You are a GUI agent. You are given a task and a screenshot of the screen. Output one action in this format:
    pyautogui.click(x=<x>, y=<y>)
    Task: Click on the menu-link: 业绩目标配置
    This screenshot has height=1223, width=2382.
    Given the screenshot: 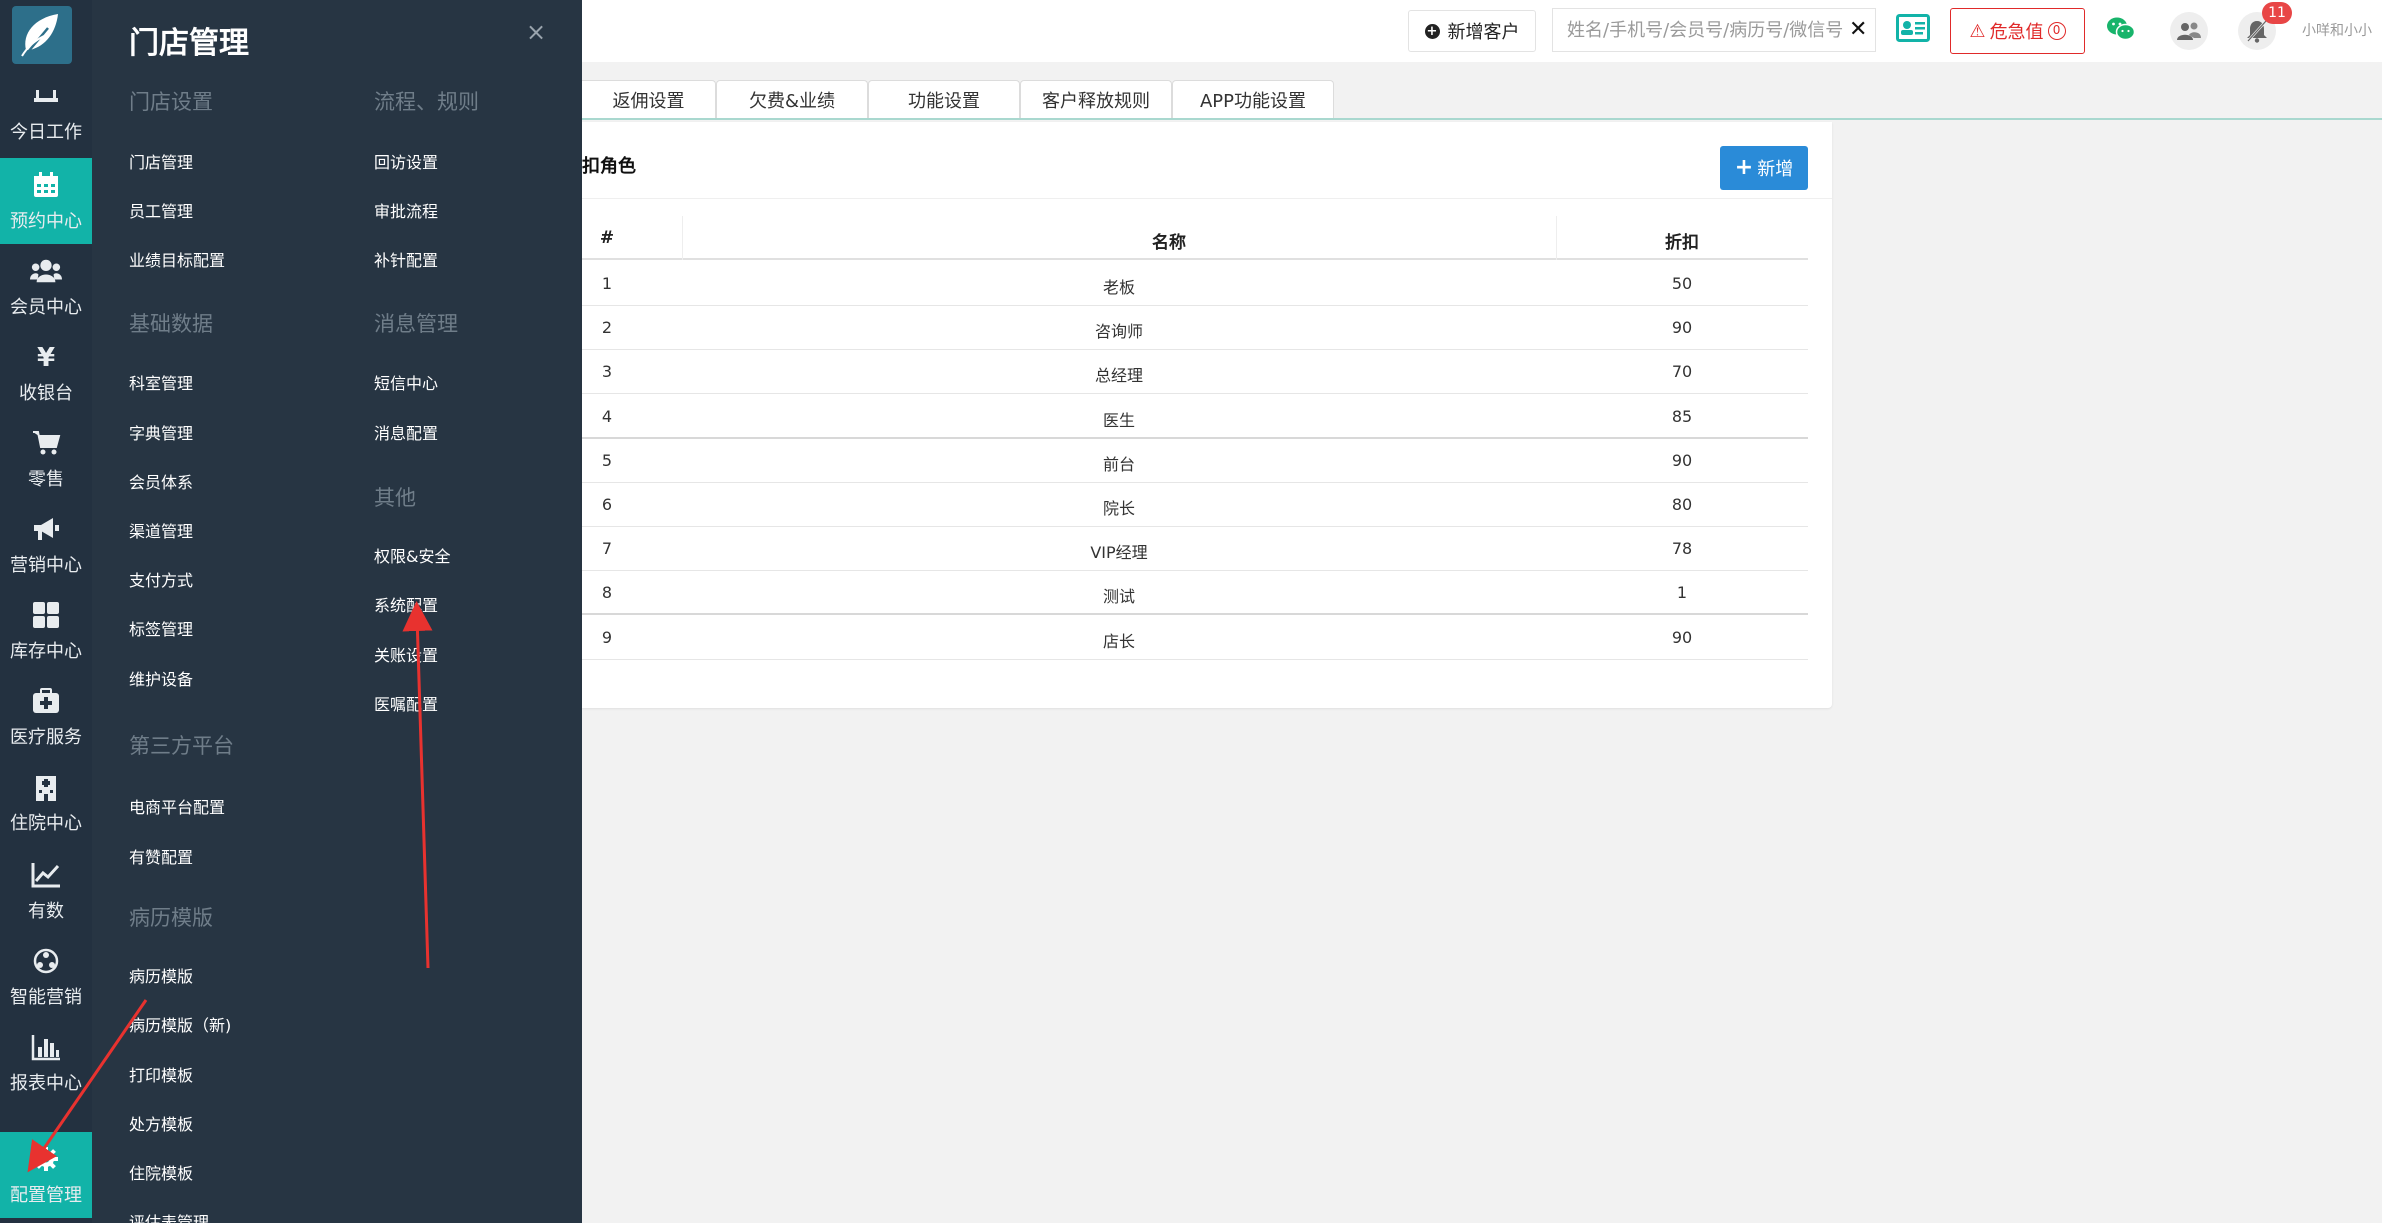 What is the action you would take?
    pyautogui.click(x=177, y=259)
    